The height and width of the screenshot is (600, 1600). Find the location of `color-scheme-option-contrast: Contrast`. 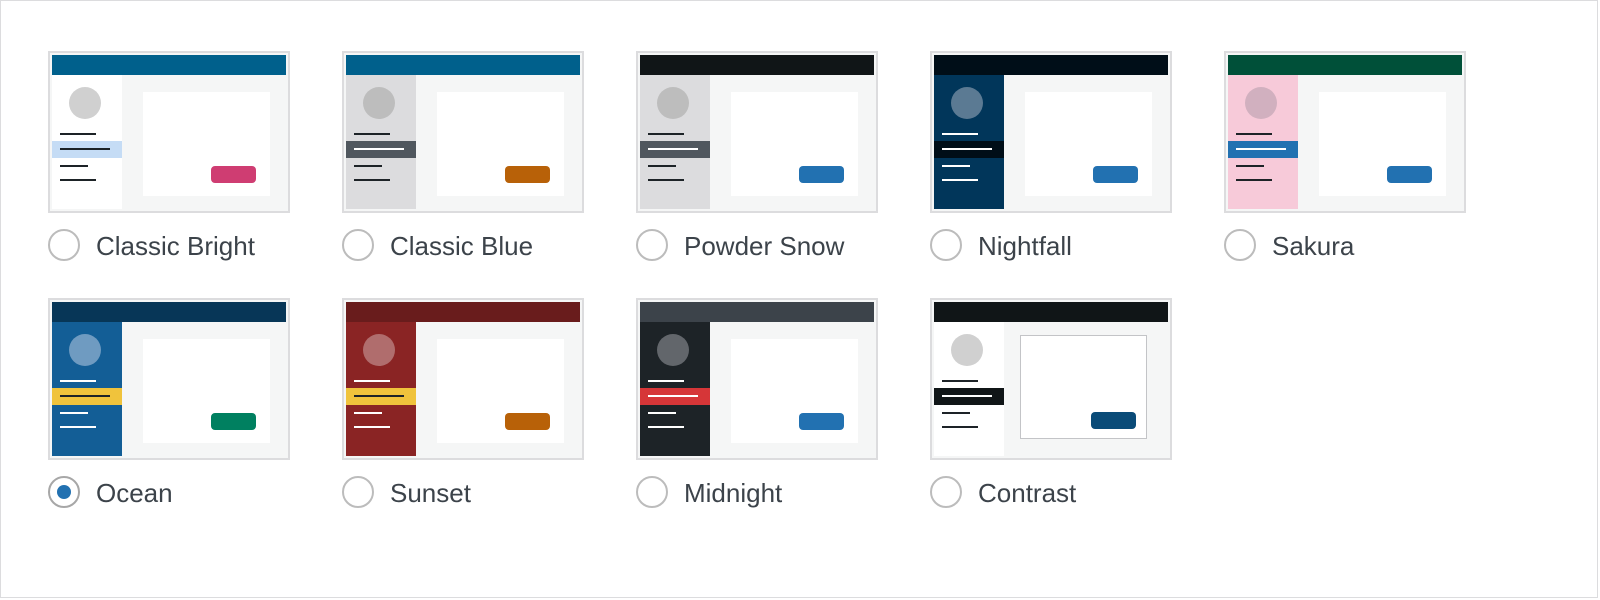

color-scheme-option-contrast: Contrast is located at coordinates (1075, 418).